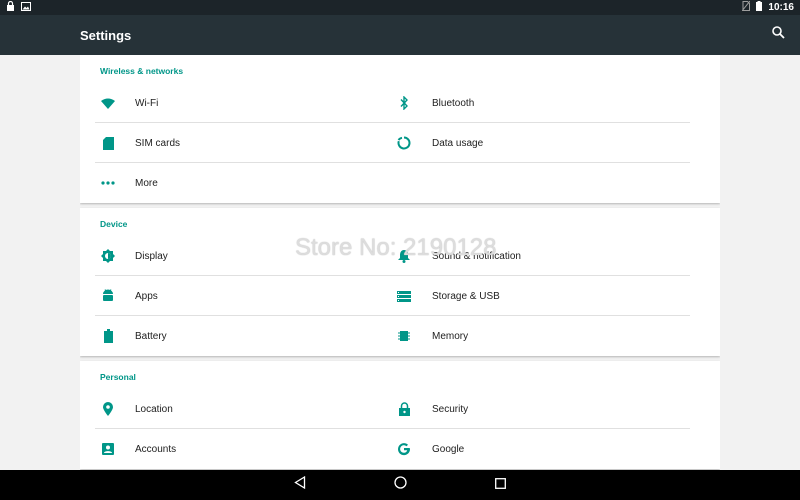 This screenshot has width=800, height=500. I want to click on divider, so click(541, 162).